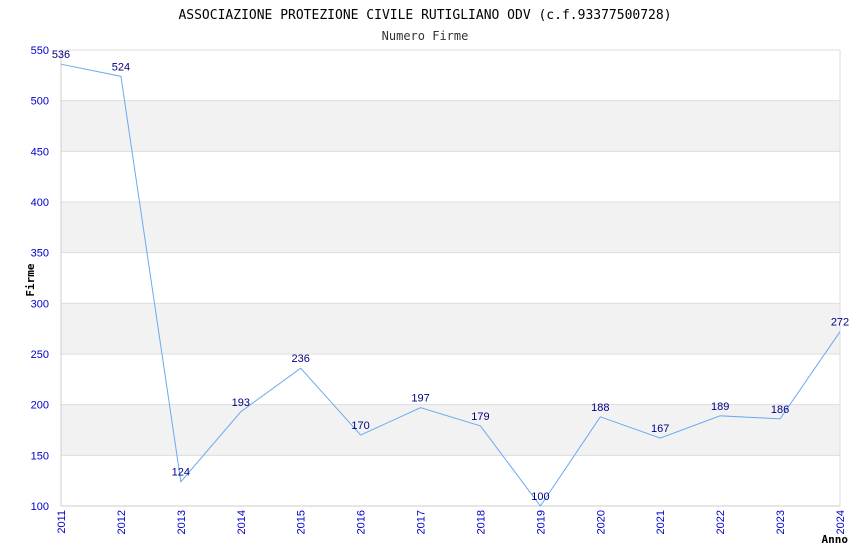 The image size is (850, 550). I want to click on x-tick-label: 2019, so click(541, 522).